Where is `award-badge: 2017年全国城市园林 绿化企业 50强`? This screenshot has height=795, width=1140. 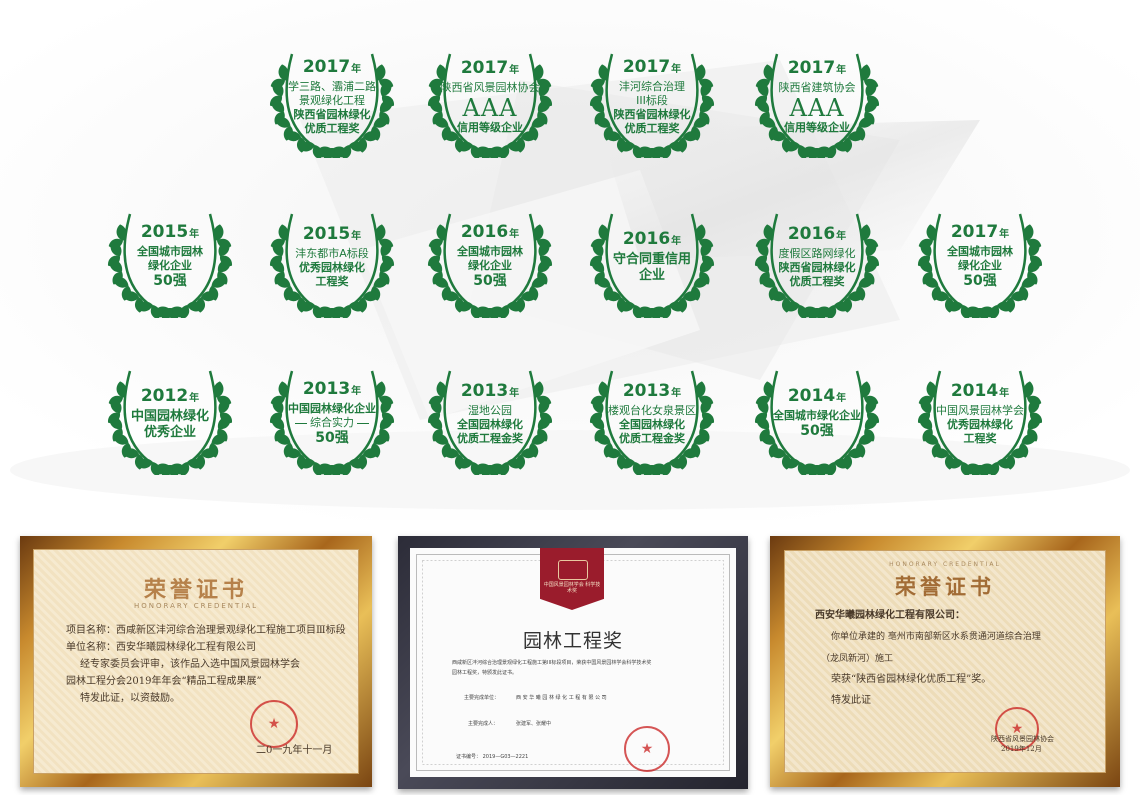
award-badge: 2017年全国城市园林 绿化企业 50强 is located at coordinates (980, 259).